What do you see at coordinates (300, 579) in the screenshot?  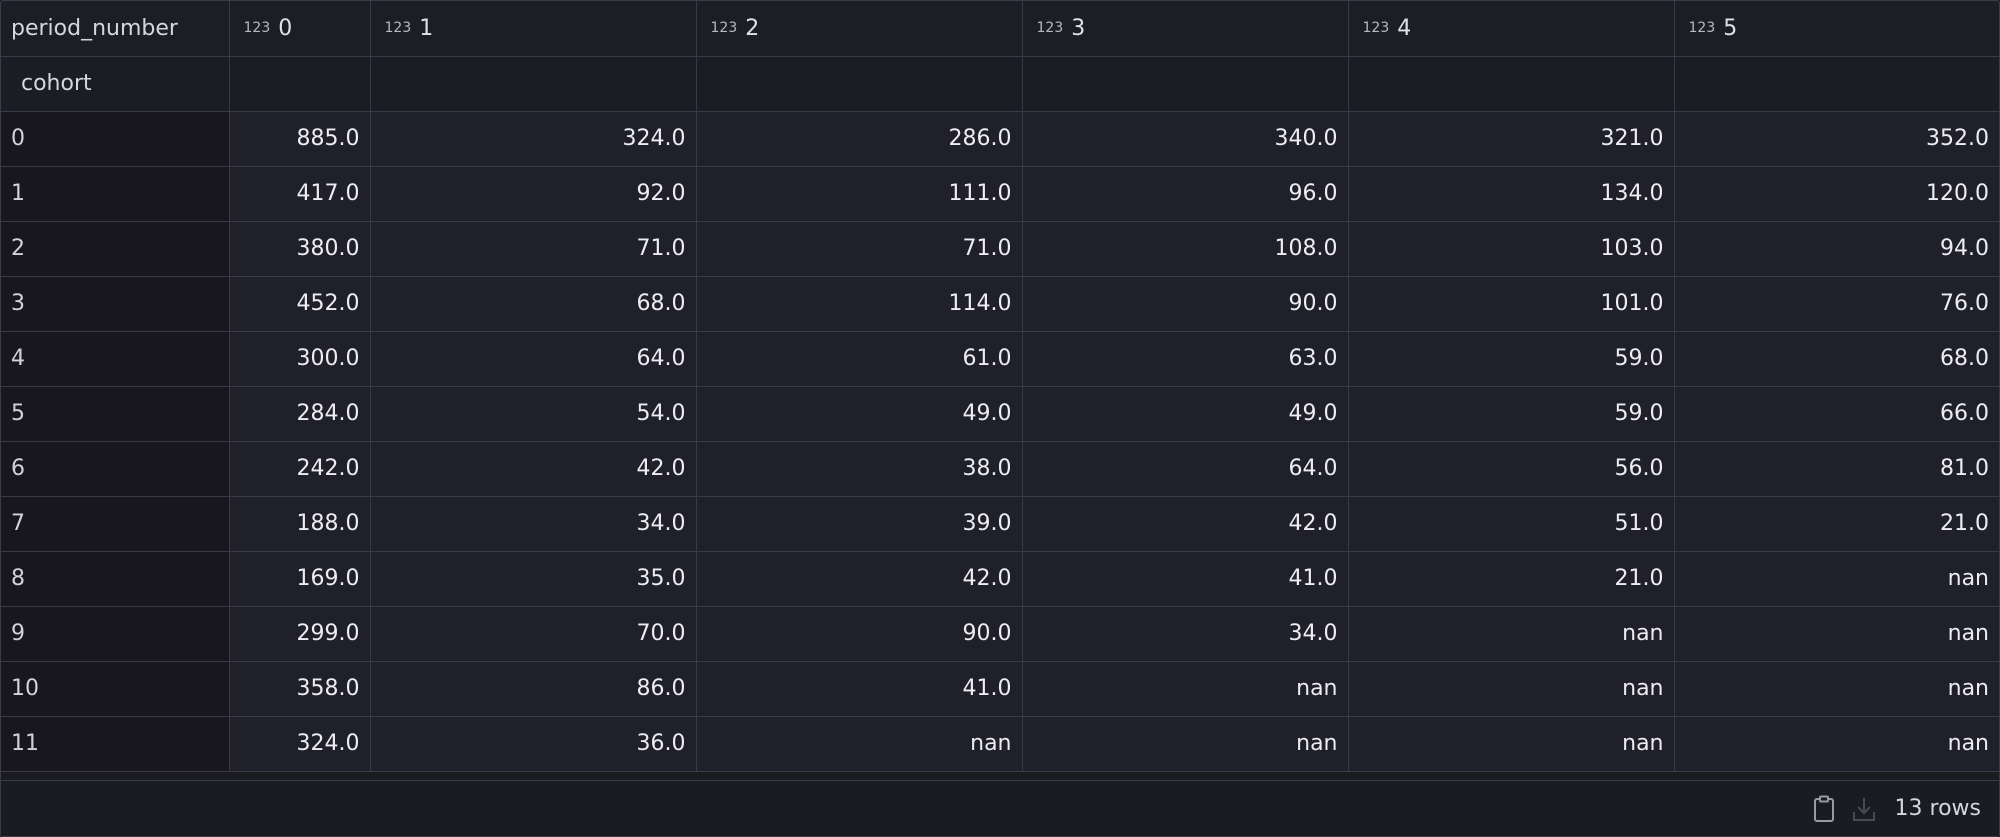 I see `table-cell: 169.0` at bounding box center [300, 579].